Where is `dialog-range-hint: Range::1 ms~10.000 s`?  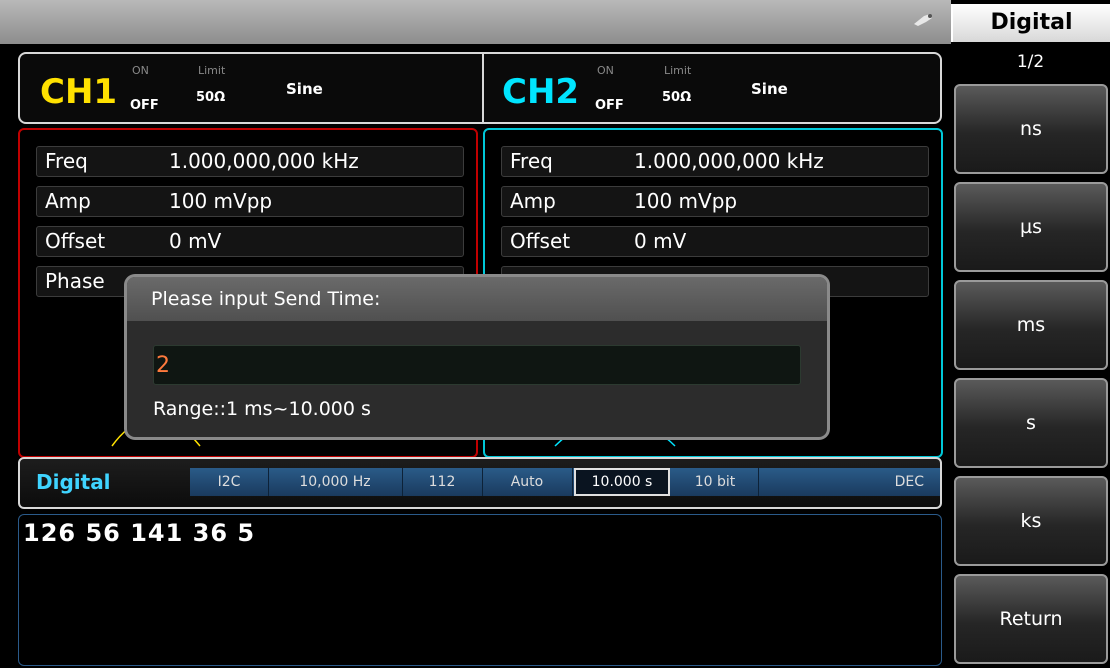 dialog-range-hint: Range::1 ms~10.000 s is located at coordinates (262, 409).